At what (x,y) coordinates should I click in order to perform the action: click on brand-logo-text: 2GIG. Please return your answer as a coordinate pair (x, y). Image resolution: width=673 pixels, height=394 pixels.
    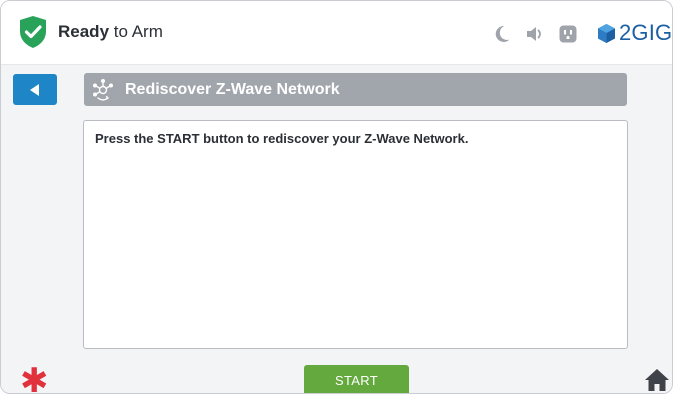
    Looking at the image, I should click on (646, 32).